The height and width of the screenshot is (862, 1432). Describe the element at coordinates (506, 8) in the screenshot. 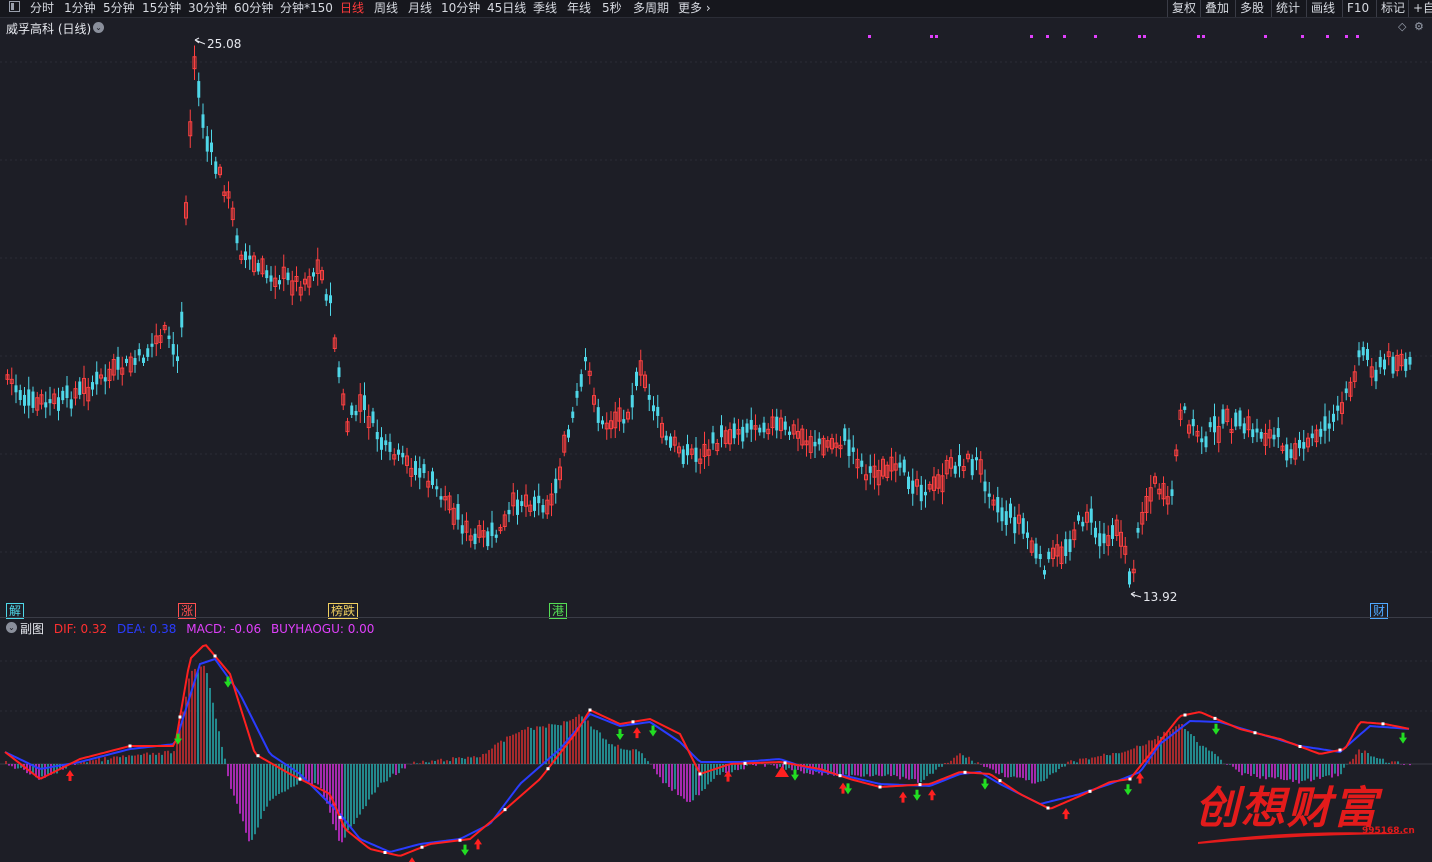

I see `toolbar-period-11: 45日线` at that location.